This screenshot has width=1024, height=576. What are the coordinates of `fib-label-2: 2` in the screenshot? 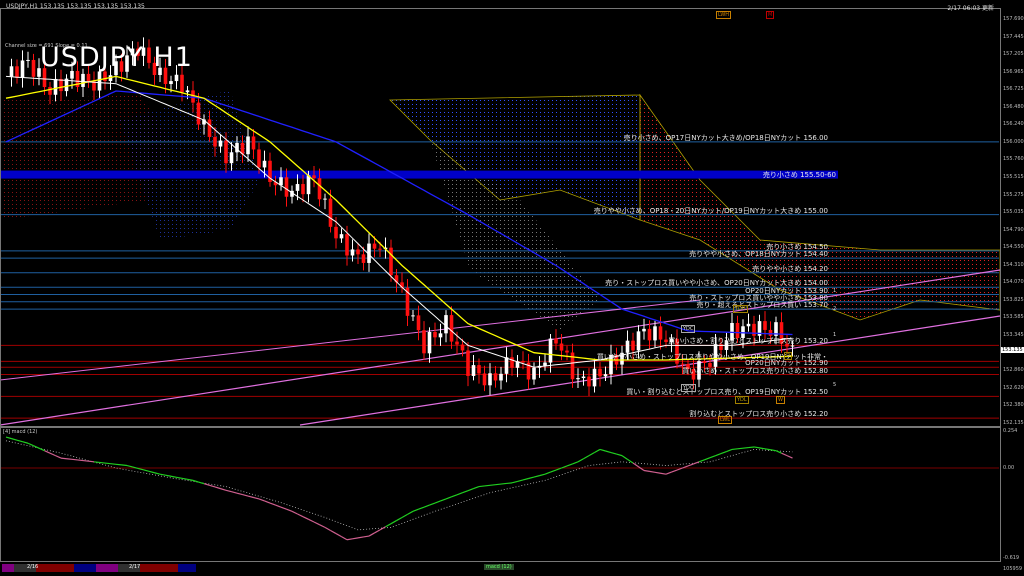 It's located at (835, 309).